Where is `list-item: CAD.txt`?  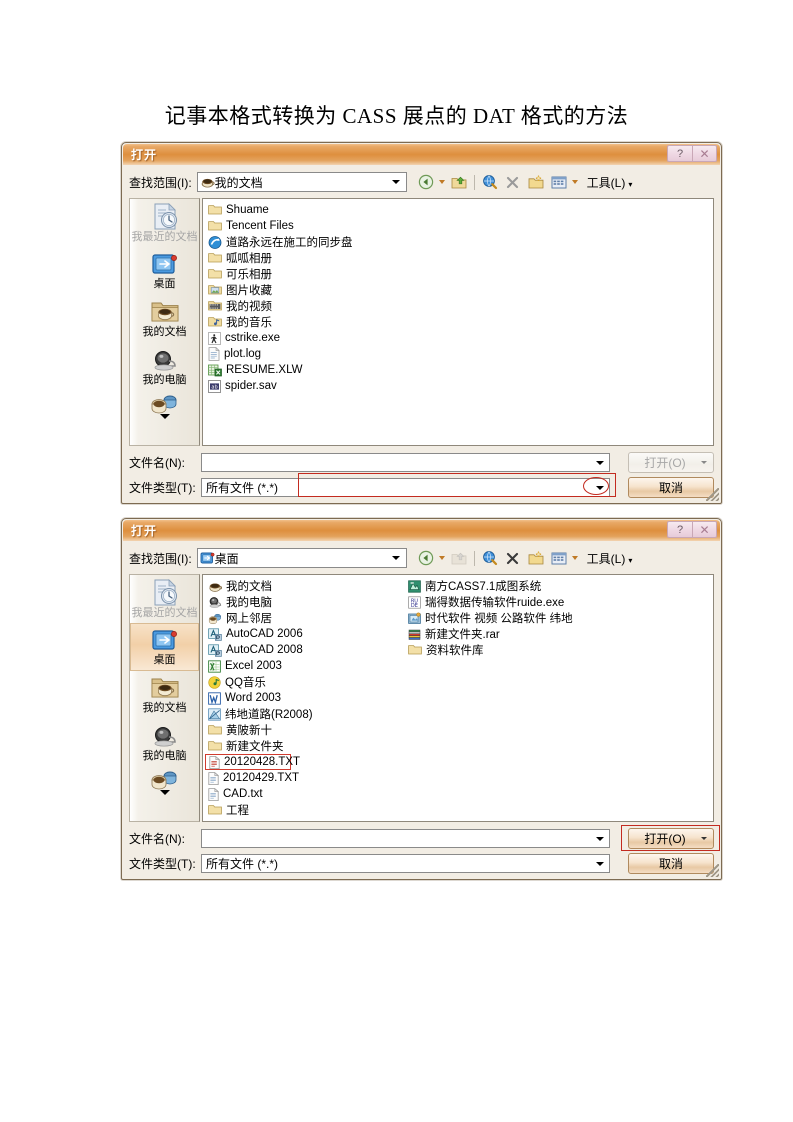 list-item: CAD.txt is located at coordinates (305, 794).